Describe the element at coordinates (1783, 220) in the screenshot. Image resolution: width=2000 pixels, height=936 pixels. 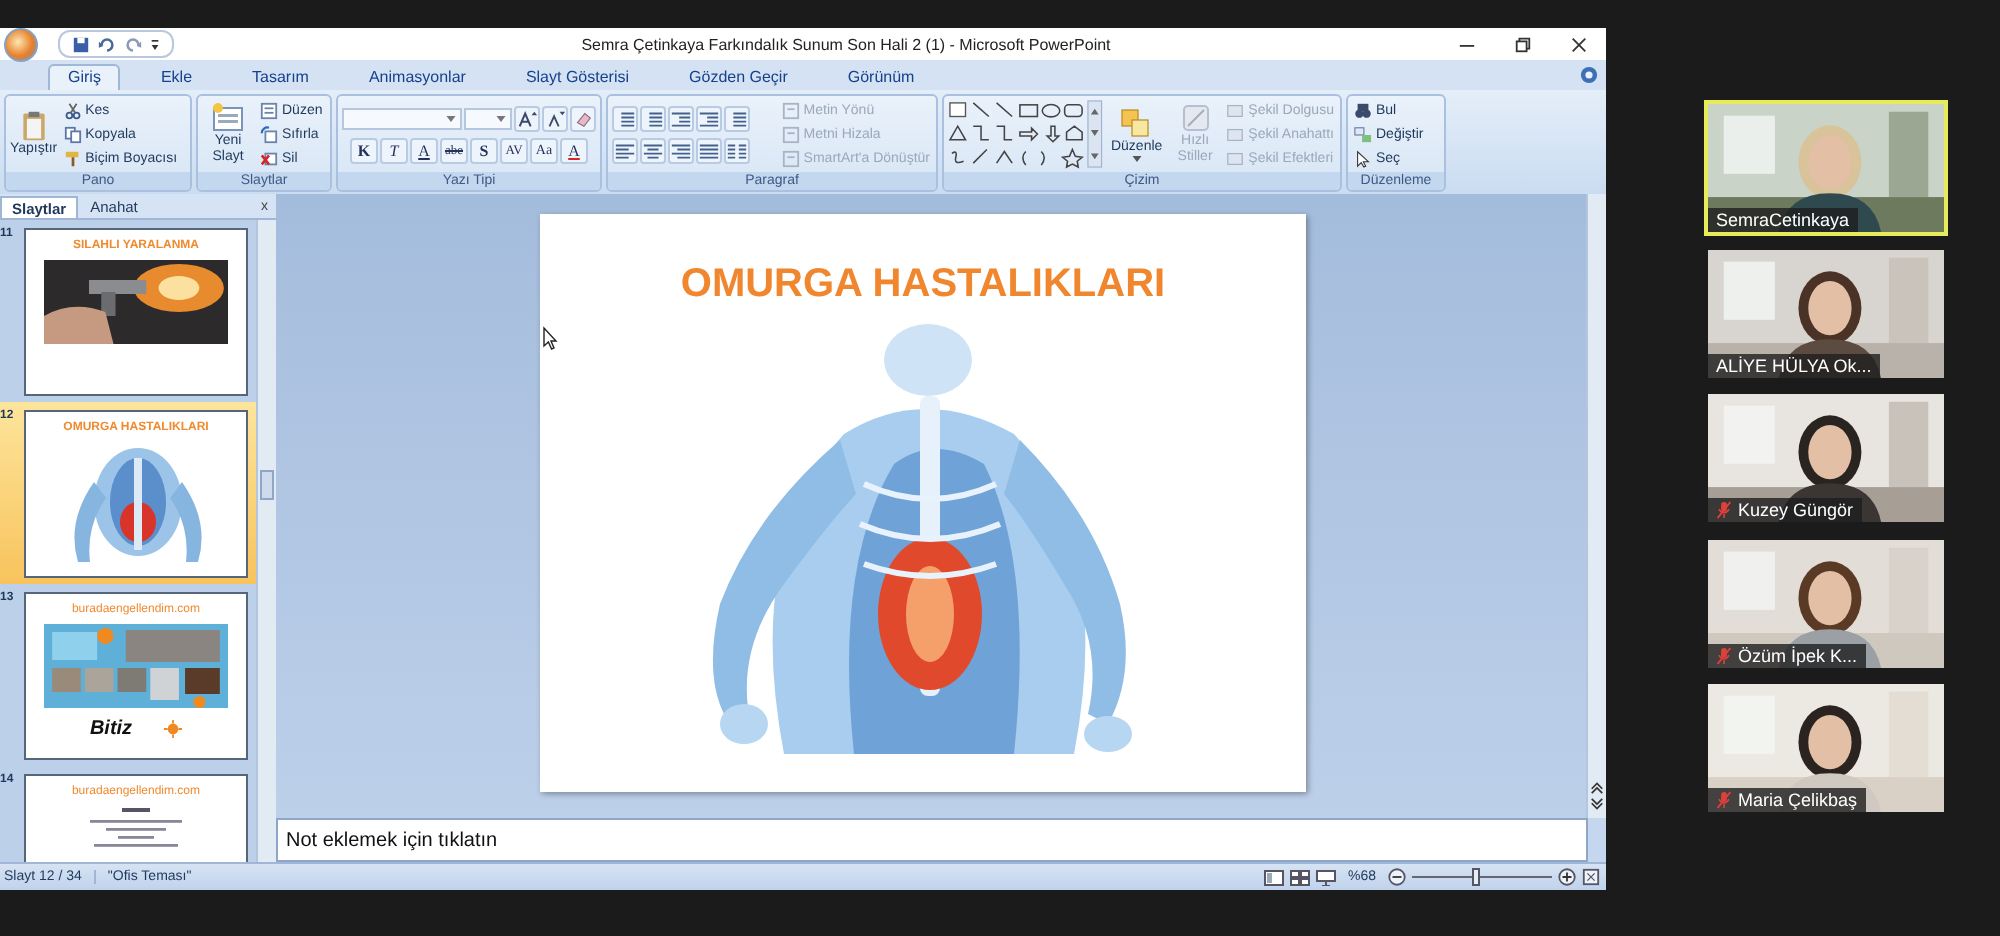
I see `participant-name: SemraCetinkaya` at that location.